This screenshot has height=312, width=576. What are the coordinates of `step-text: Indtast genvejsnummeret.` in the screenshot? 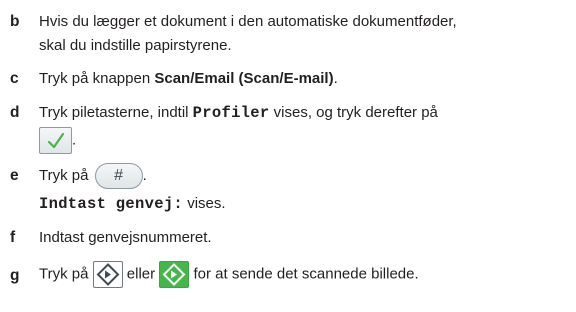 It's located at (125, 237).